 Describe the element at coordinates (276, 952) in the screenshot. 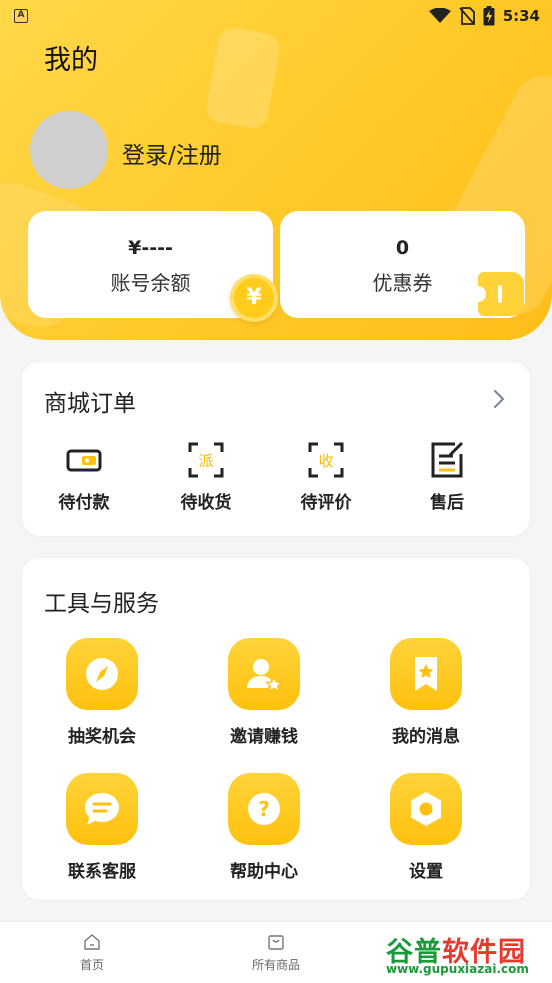

I see `tab-all-products: 所有商品` at that location.